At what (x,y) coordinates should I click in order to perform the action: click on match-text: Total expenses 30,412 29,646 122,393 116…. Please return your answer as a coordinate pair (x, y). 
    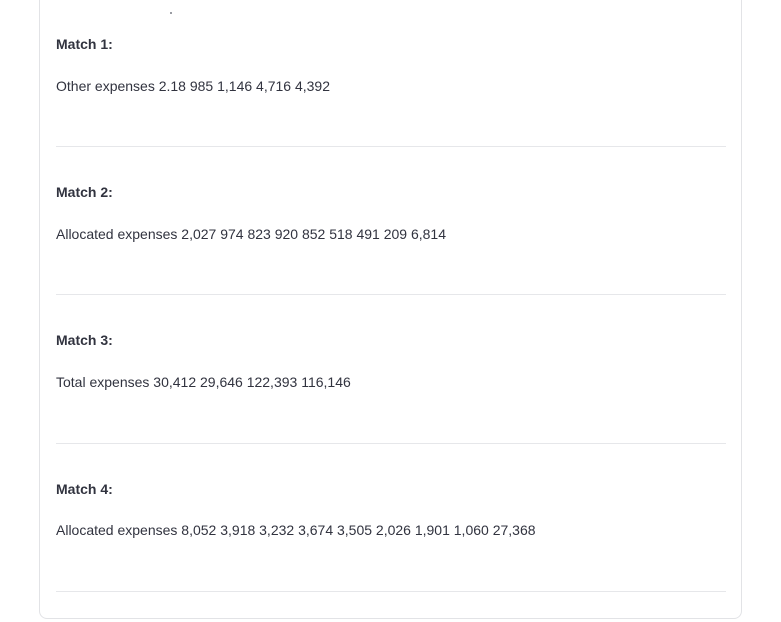
    Looking at the image, I should click on (203, 382).